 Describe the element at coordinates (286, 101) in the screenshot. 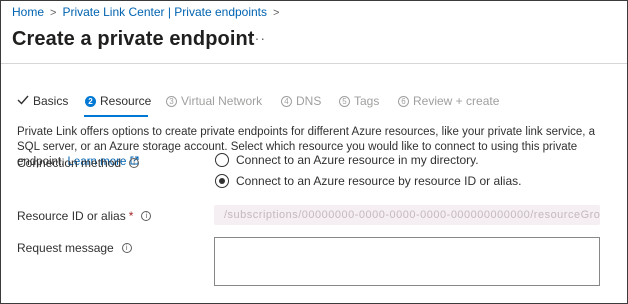

I see `step-number-icon: 4` at that location.